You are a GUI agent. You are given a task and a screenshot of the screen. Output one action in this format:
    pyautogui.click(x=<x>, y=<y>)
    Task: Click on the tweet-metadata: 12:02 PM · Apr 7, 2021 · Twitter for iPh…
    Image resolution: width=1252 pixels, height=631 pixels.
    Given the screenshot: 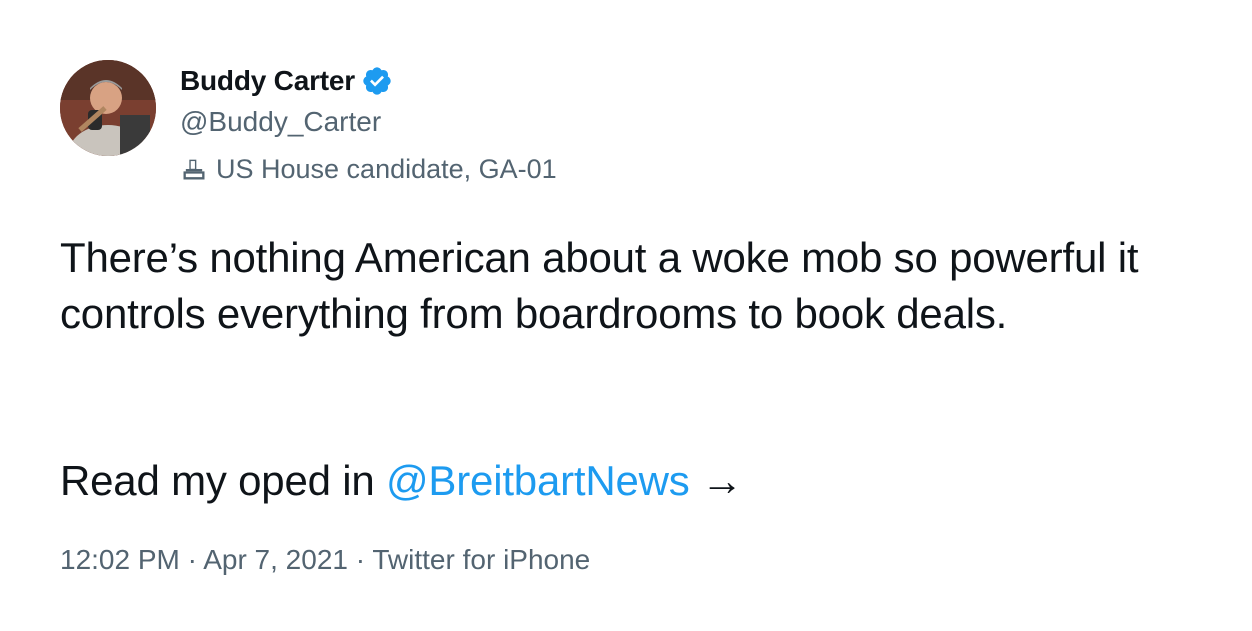 What is the action you would take?
    pyautogui.click(x=325, y=560)
    